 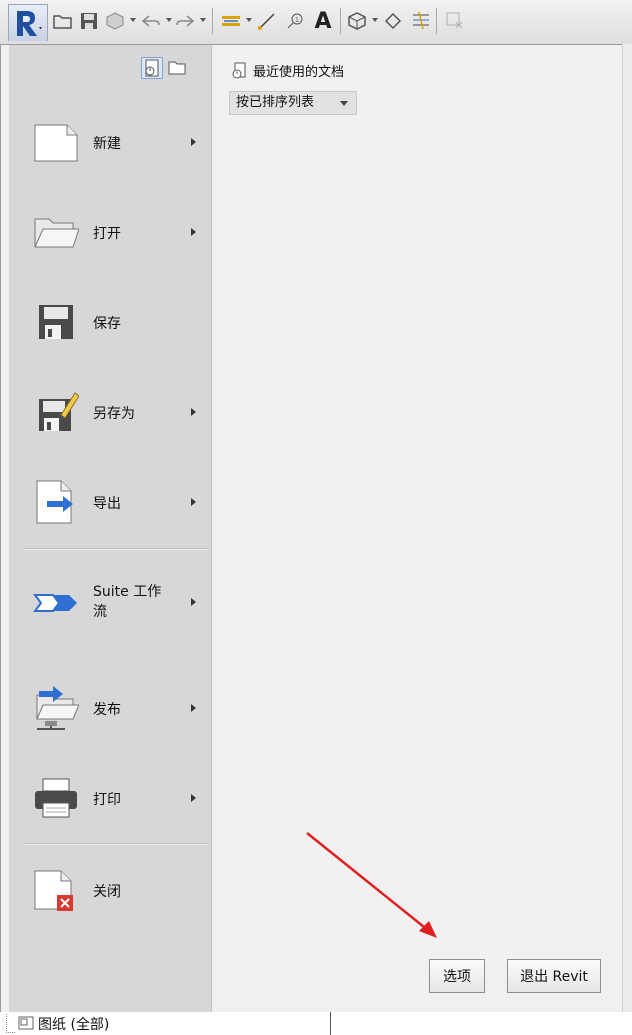 I want to click on revit-app-icon, so click(x=29, y=23).